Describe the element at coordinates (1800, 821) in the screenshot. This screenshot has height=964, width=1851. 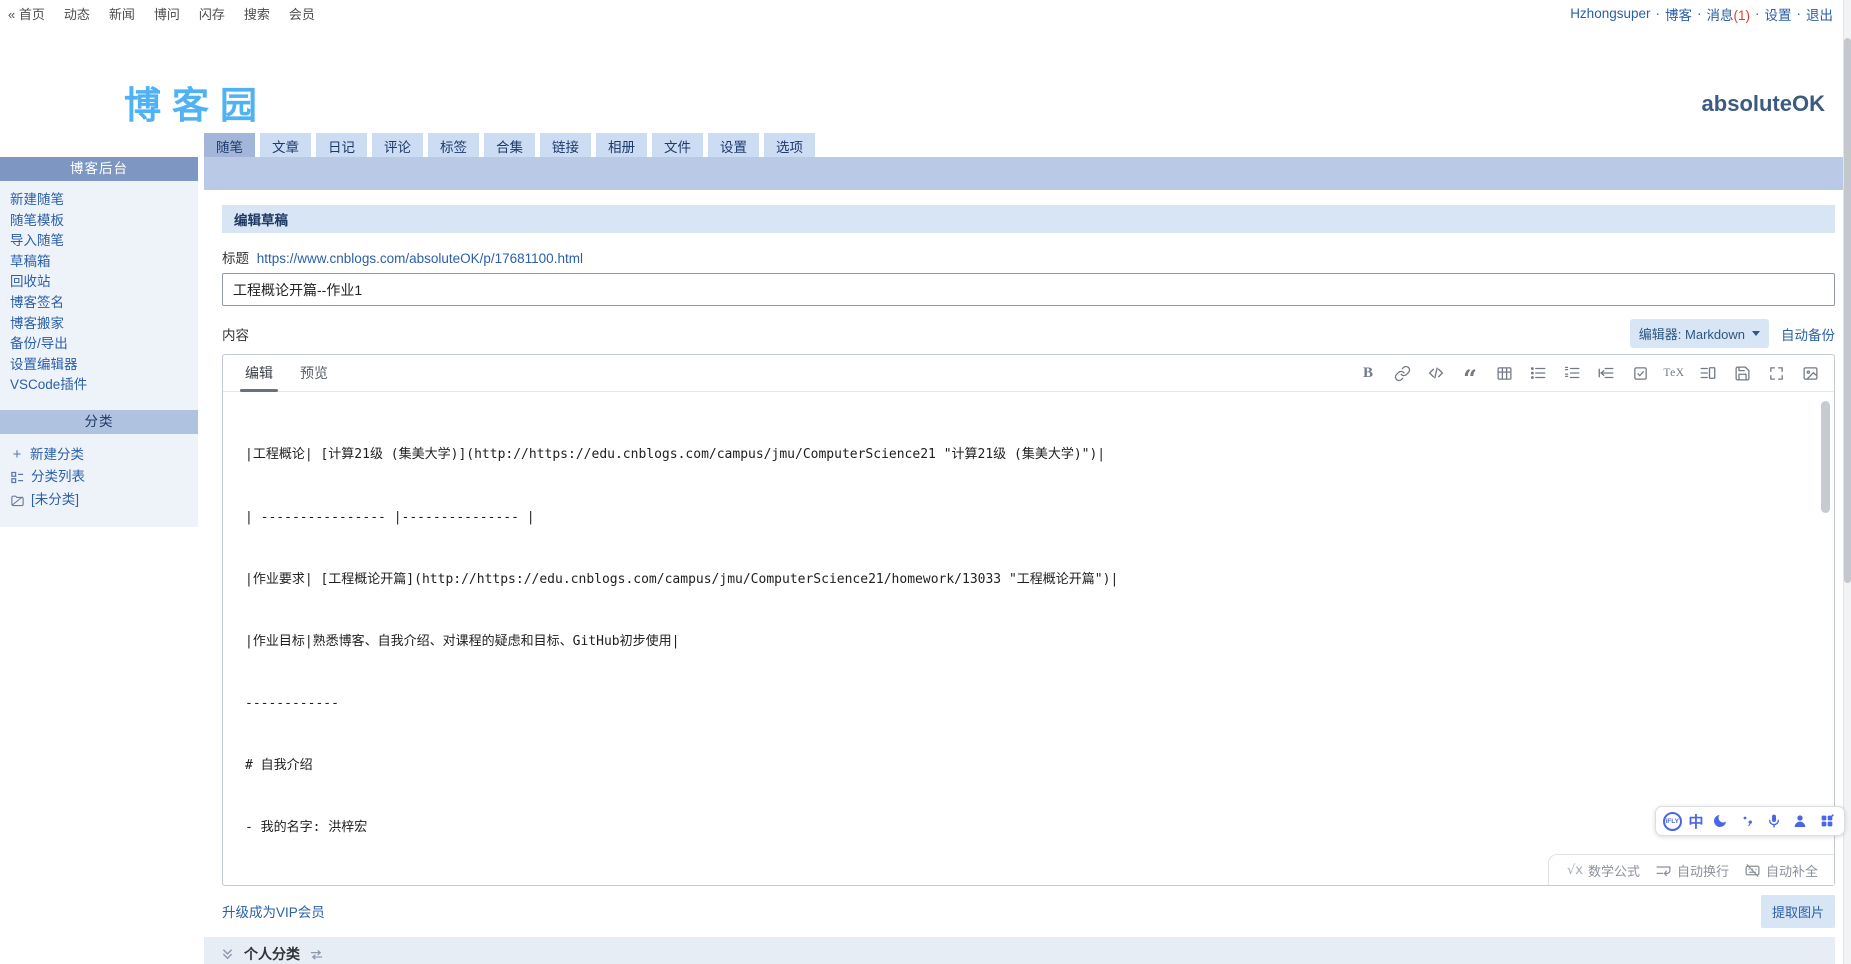
I see `user-icon` at that location.